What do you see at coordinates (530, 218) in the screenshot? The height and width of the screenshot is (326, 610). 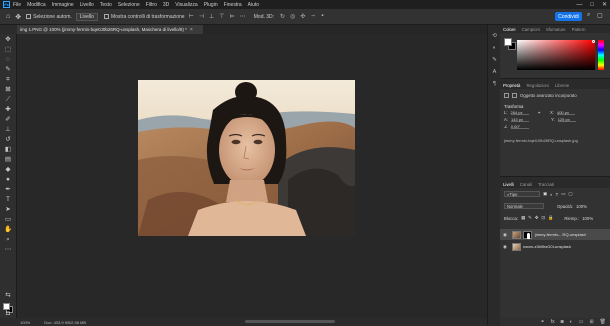 I see `lock-paint-icon: ✎` at bounding box center [530, 218].